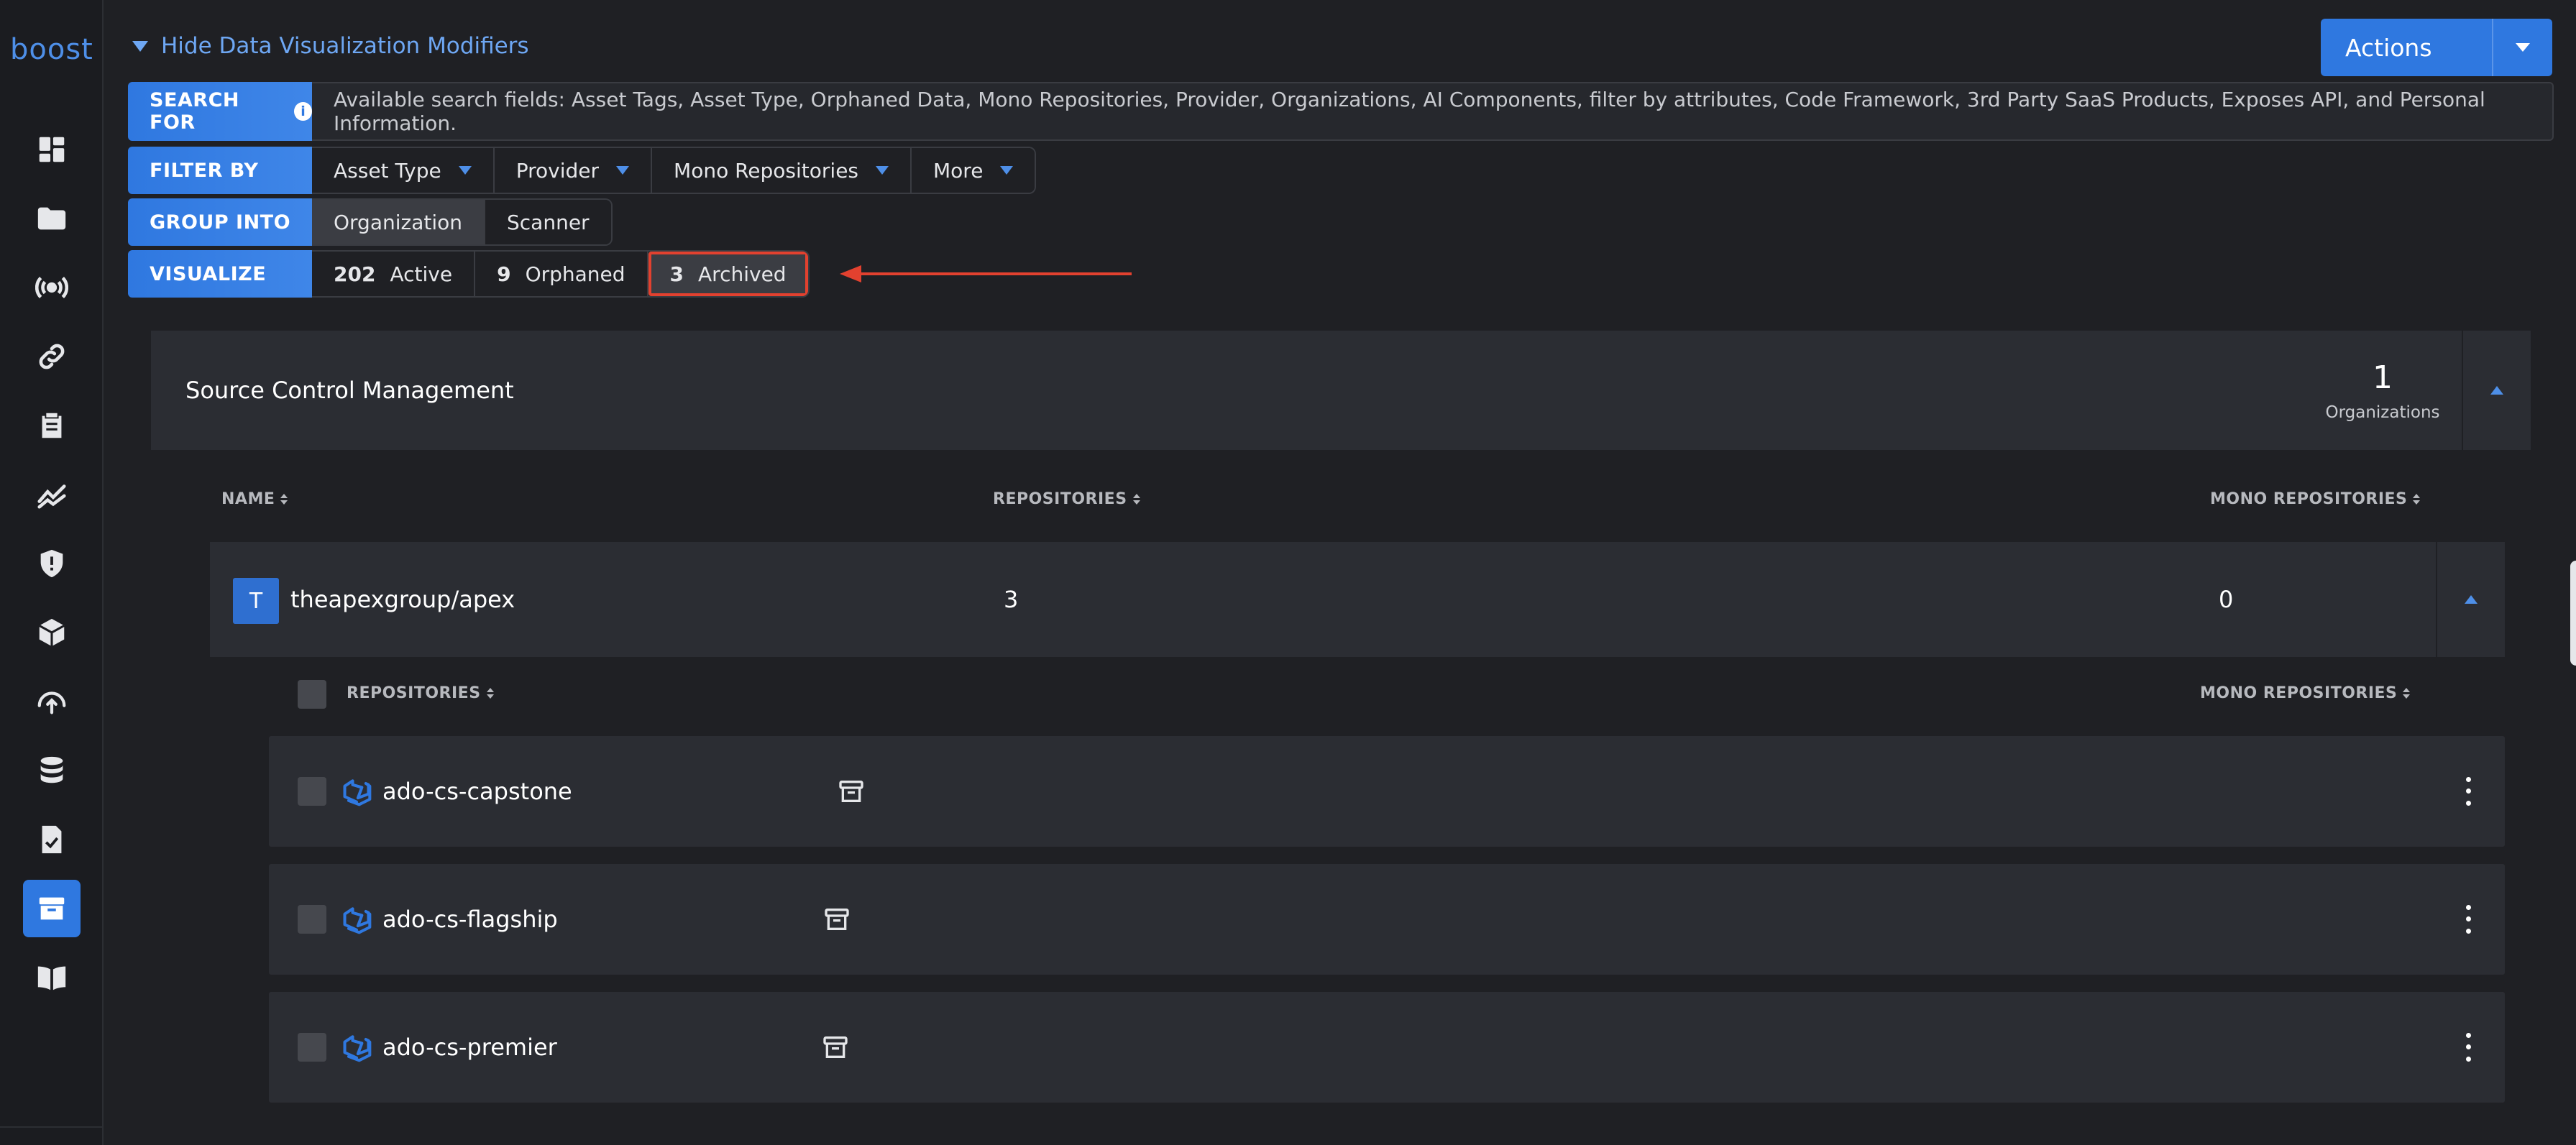  What do you see at coordinates (2299, 693) in the screenshot?
I see `column-repo-mono-repositories-label: MONO REPOSITORIES` at bounding box center [2299, 693].